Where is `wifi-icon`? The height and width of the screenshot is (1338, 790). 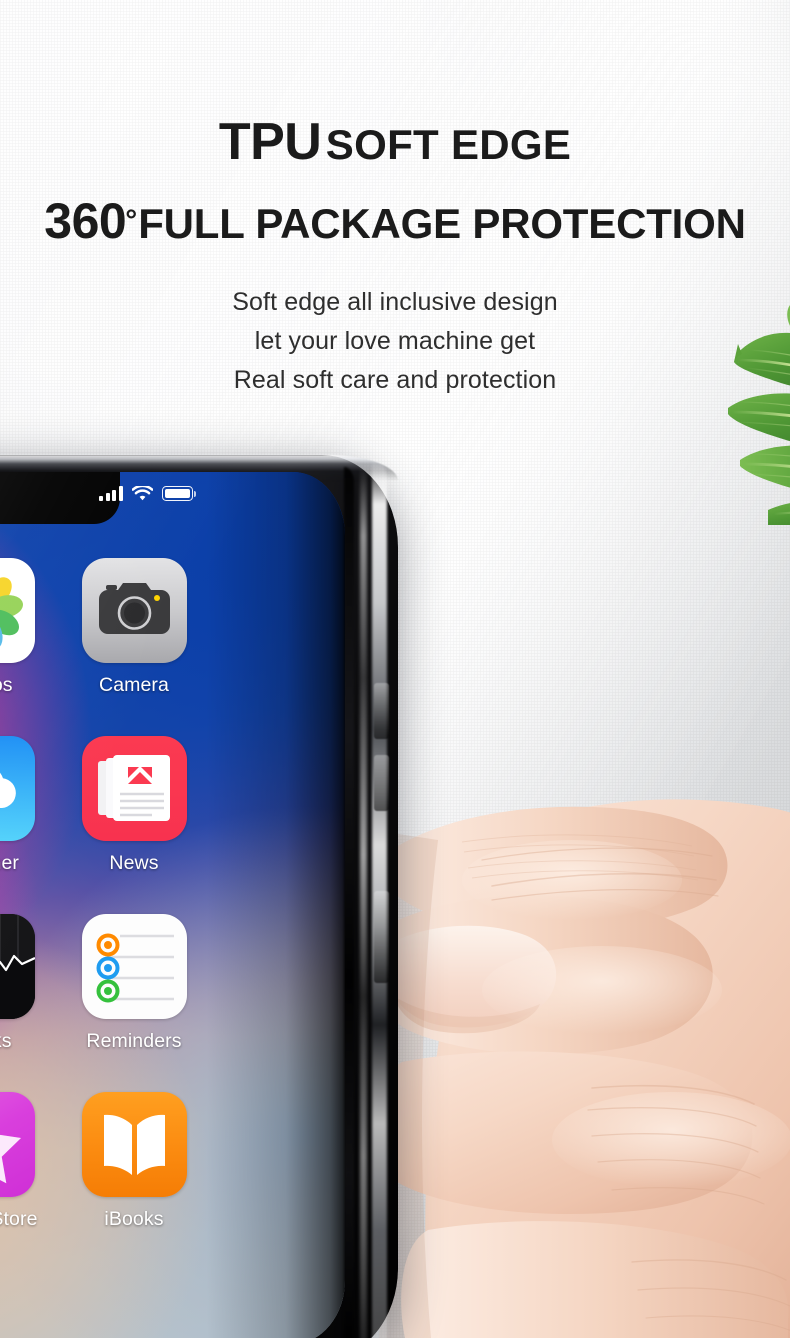
wifi-icon is located at coordinates (142, 492).